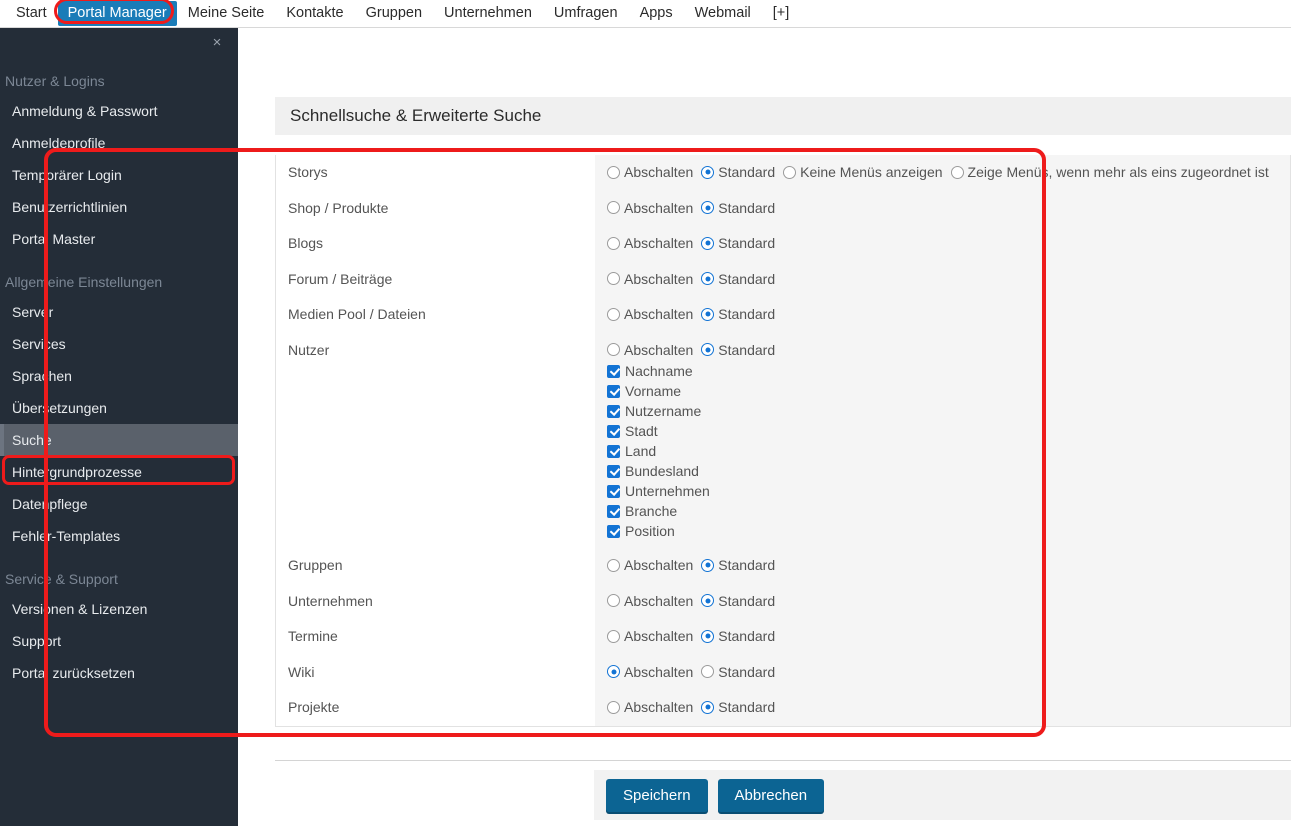 This screenshot has height=826, width=1291. What do you see at coordinates (119, 641) in the screenshot?
I see `sidebar-item-support: Support` at bounding box center [119, 641].